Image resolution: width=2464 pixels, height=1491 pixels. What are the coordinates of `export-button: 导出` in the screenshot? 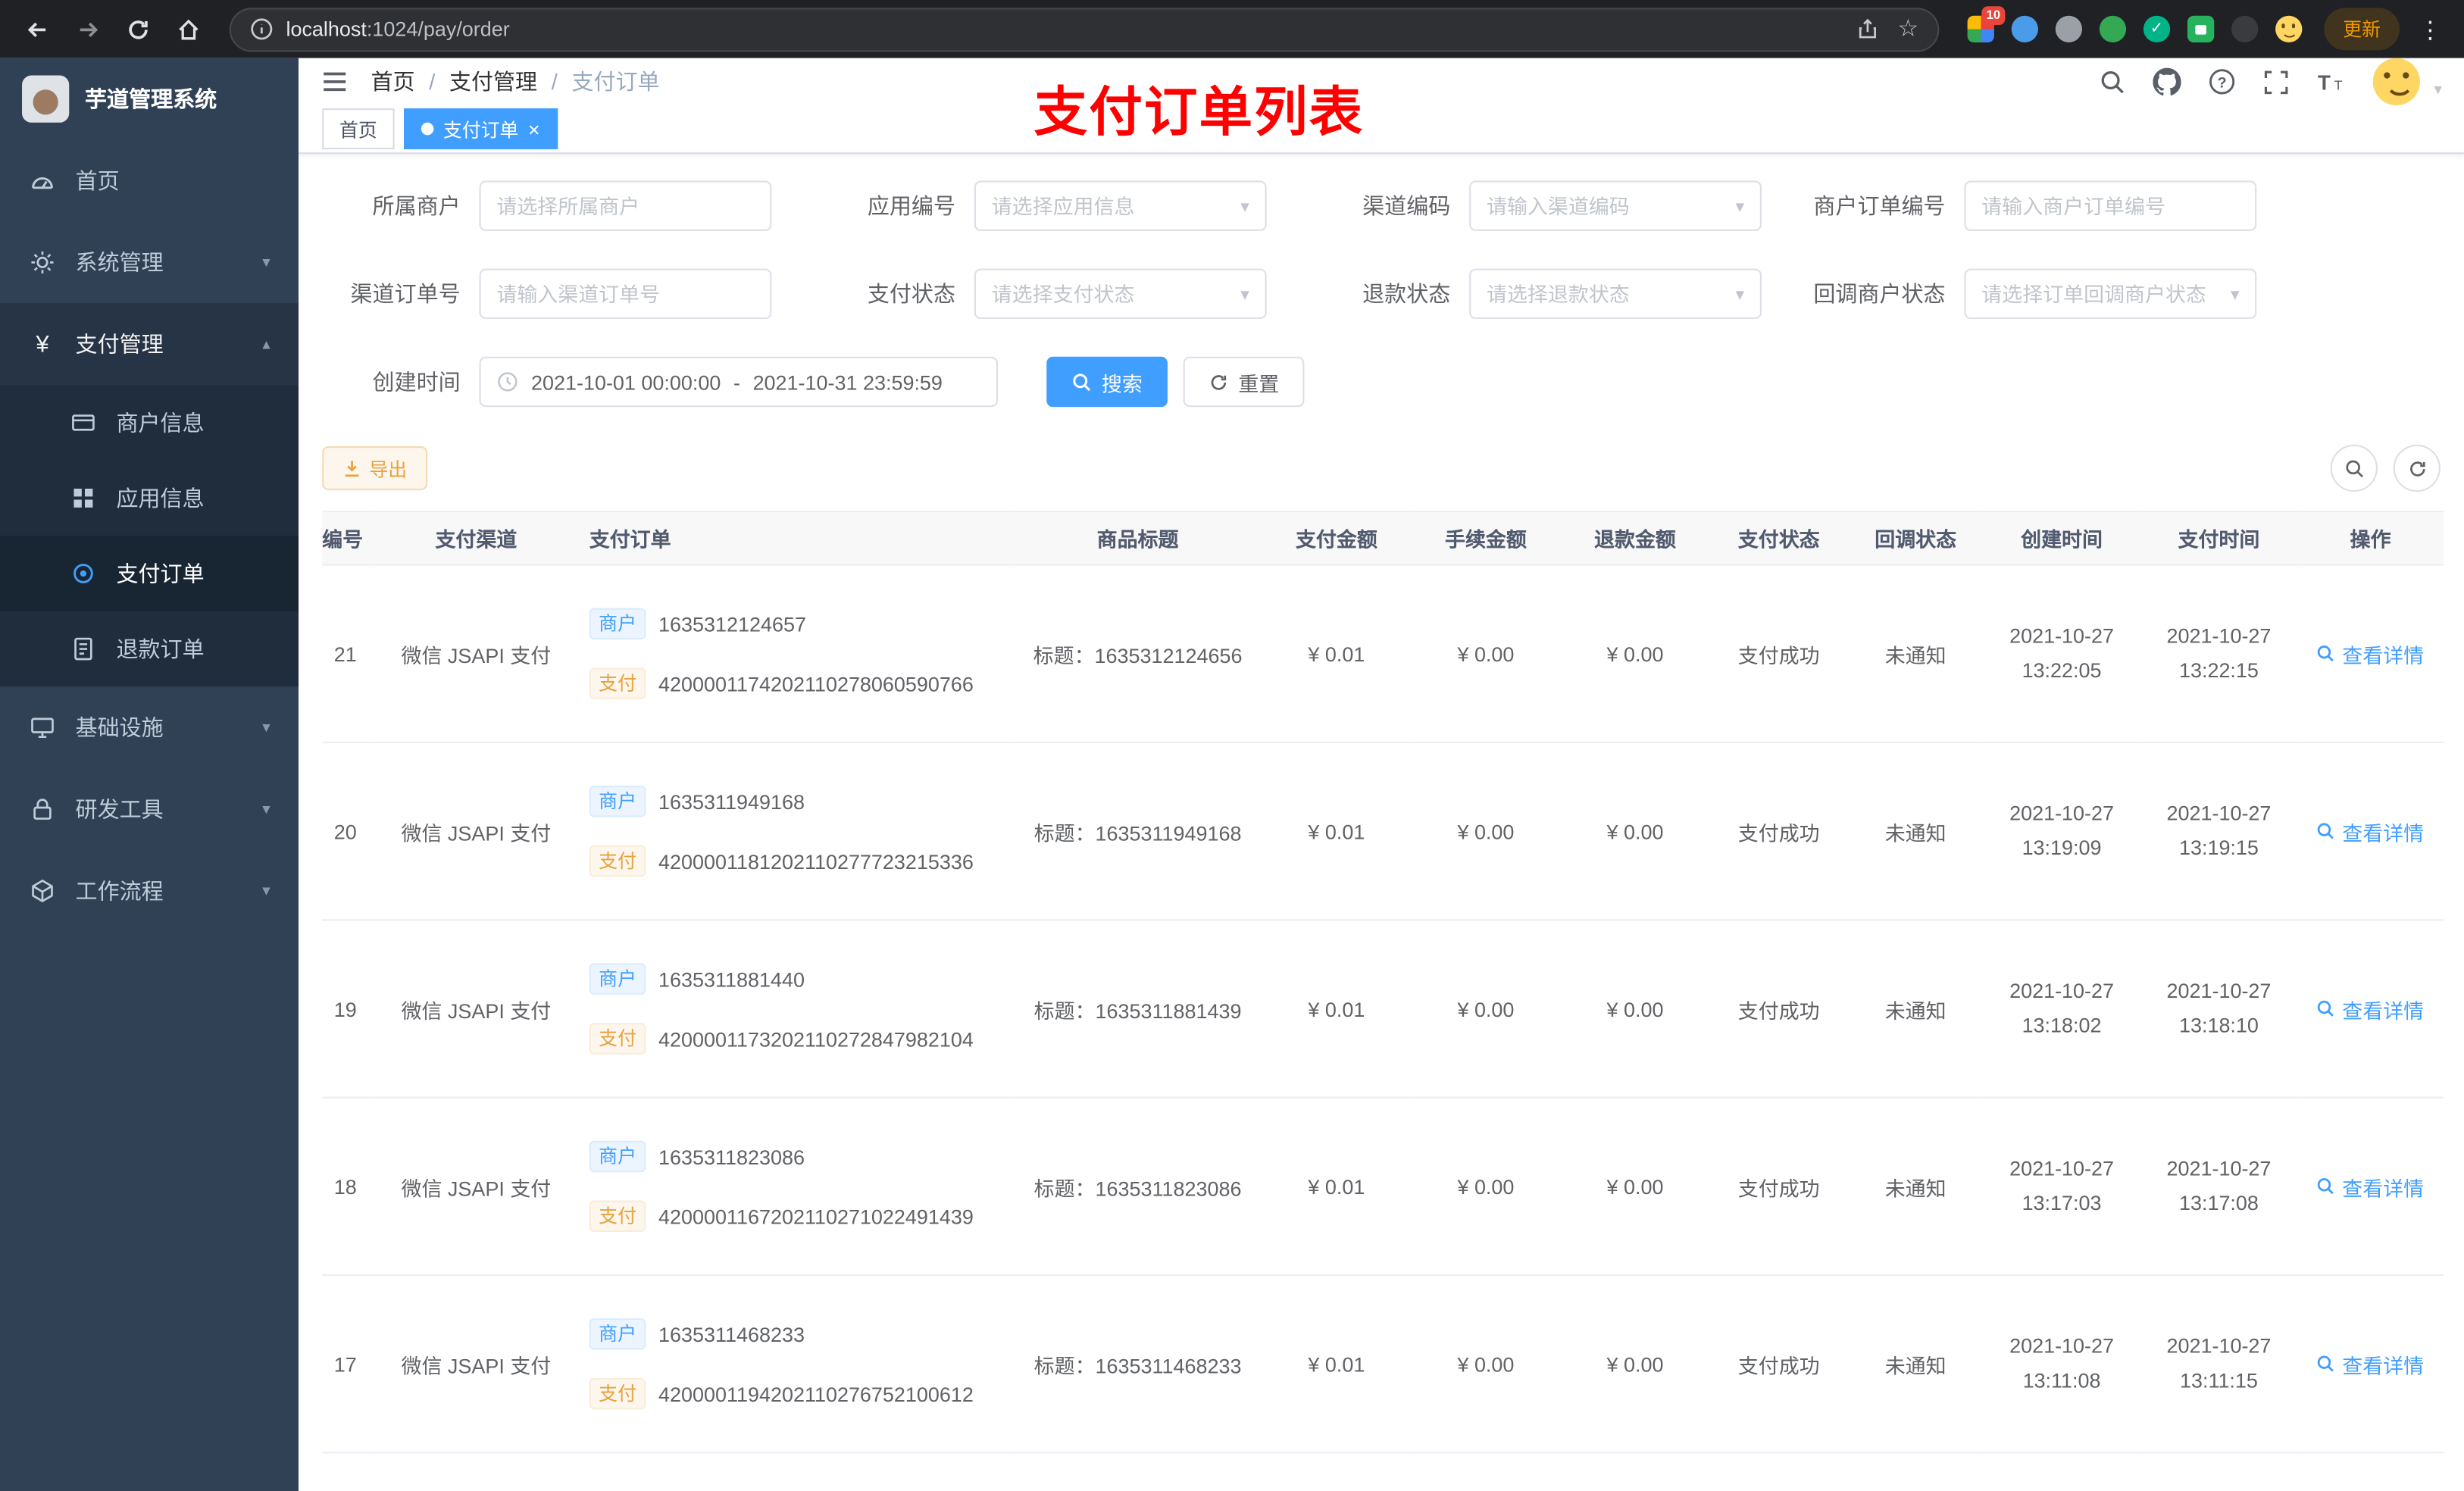 It's located at (375, 468).